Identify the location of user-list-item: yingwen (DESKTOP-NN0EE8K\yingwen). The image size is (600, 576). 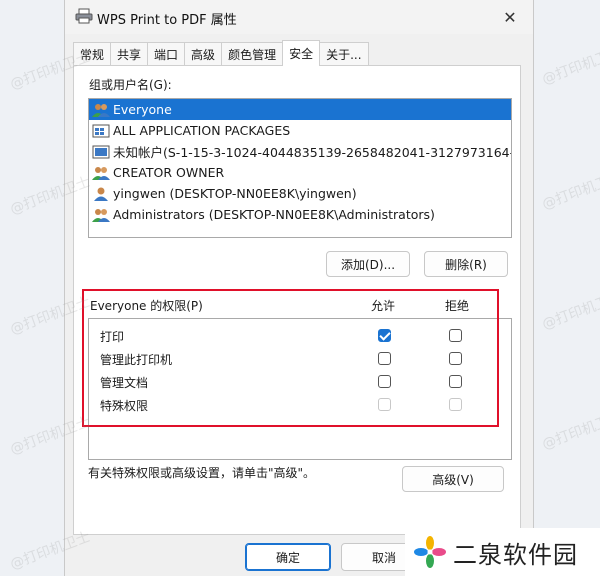
(300, 193).